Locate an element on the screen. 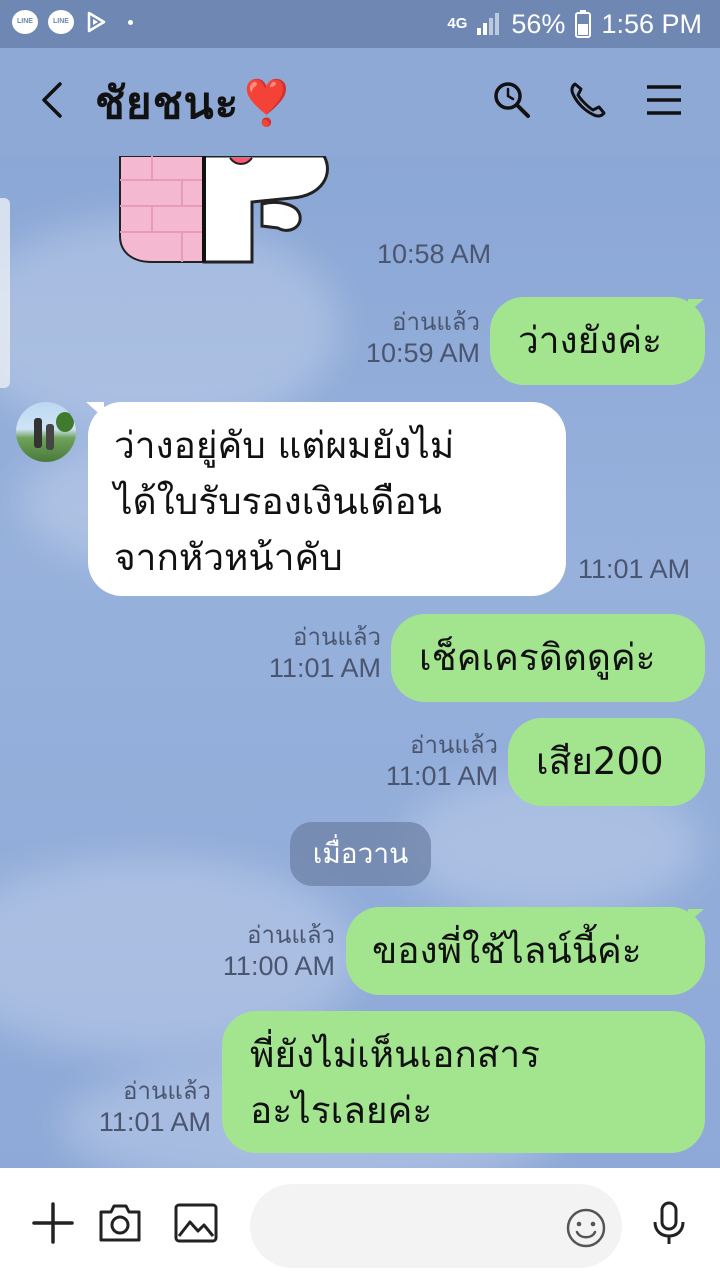 This screenshot has width=720, height=1280. outgoing-message: ของพี่ใช้ไลน์นี้ค่ะ is located at coordinates (525, 951).